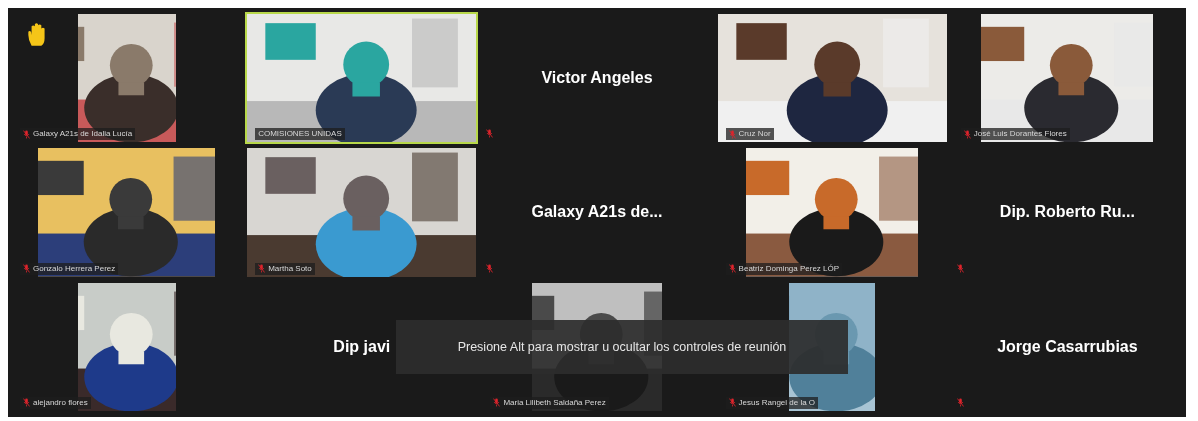  Describe the element at coordinates (300, 134) in the screenshot. I see `name-label: COMISIONES UNIDAS` at that location.